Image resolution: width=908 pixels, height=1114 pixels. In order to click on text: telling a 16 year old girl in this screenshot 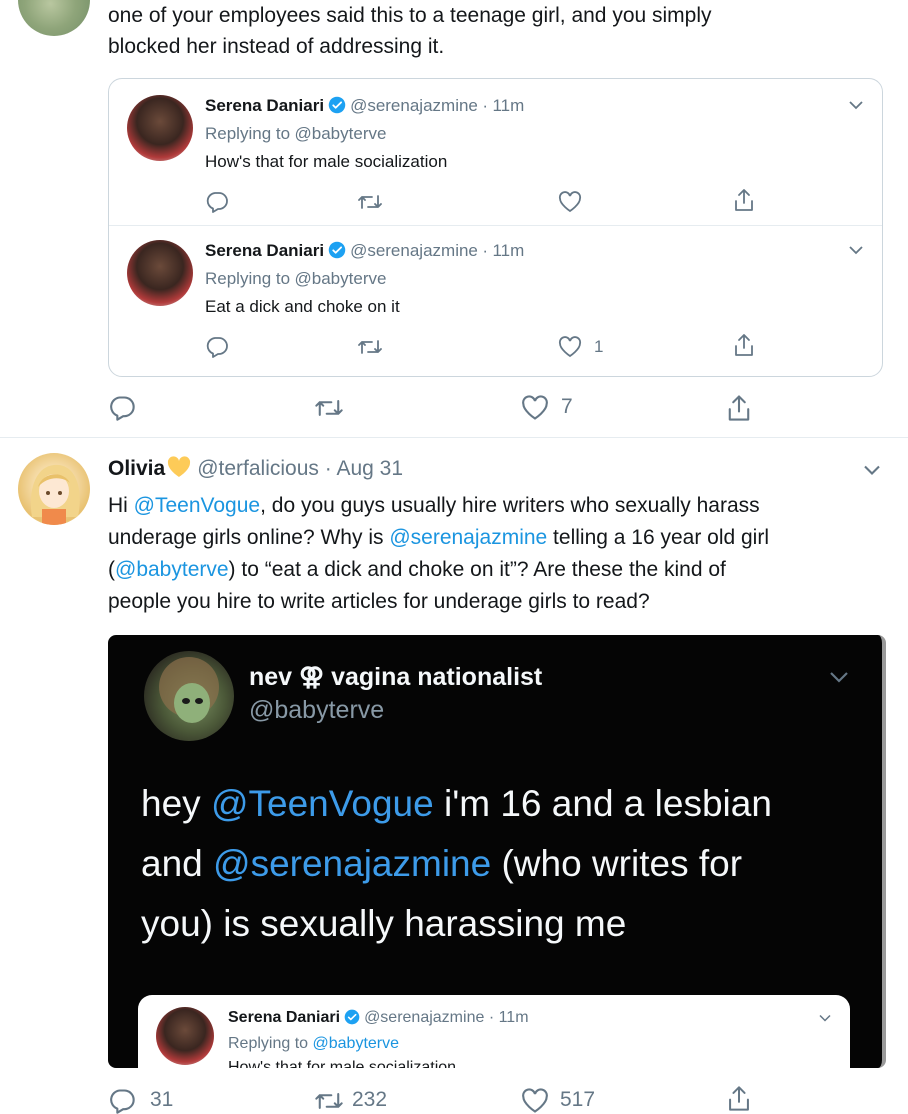, I will do `click(658, 537)`.